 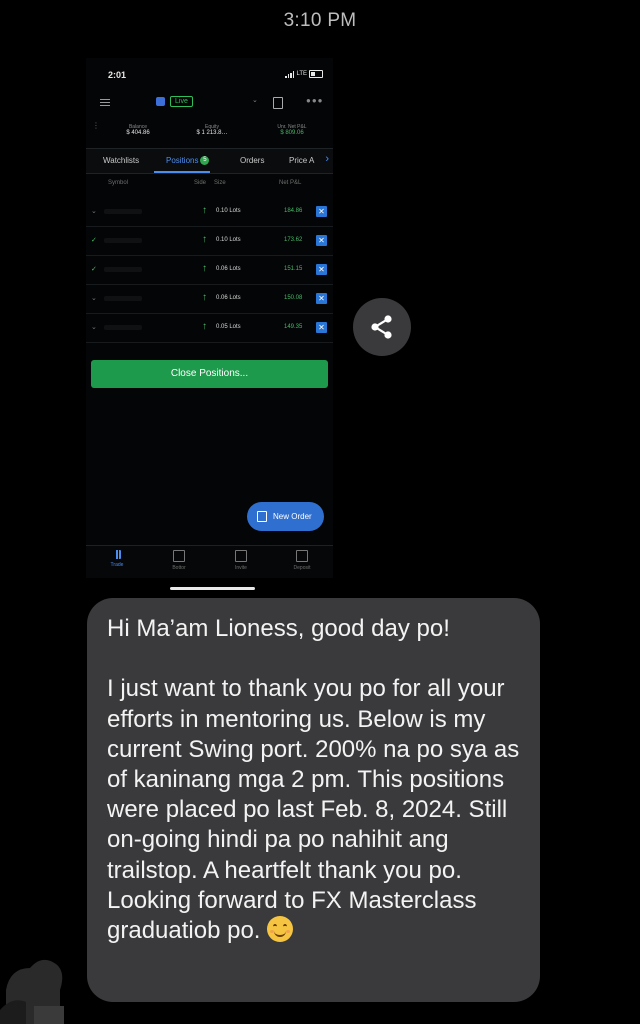 I want to click on position-pl: 173.62, so click(x=293, y=240).